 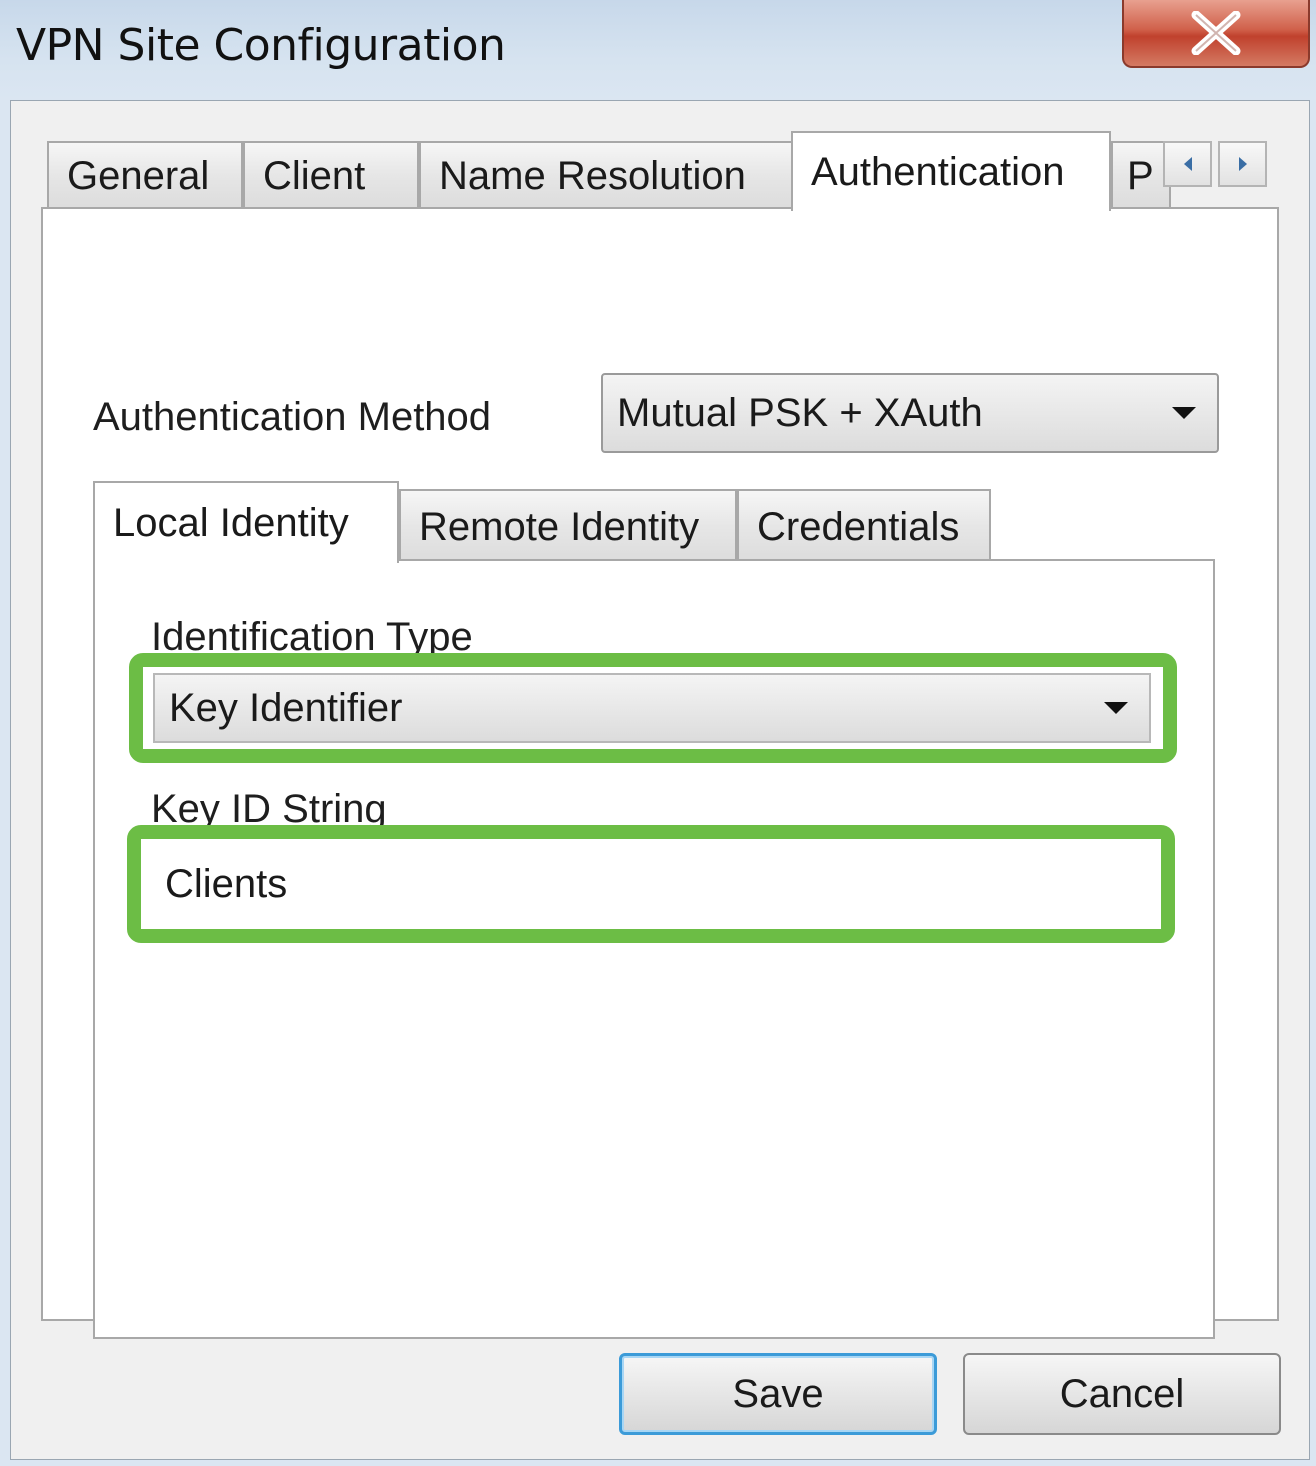 I want to click on tab-authentication: Authentication, so click(x=951, y=171).